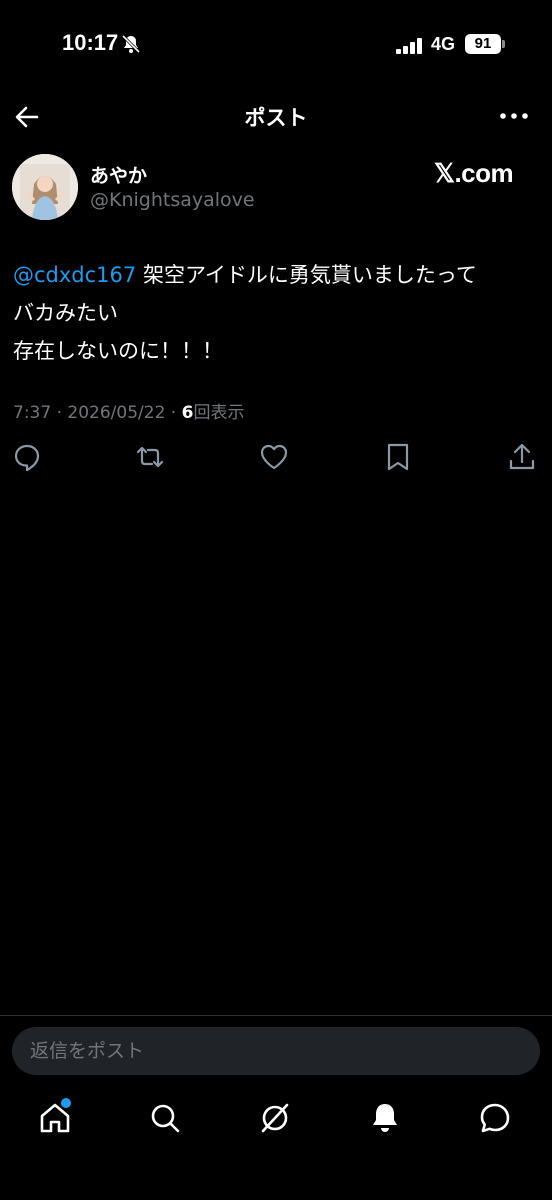 The height and width of the screenshot is (1200, 552). What do you see at coordinates (495, 1118) in the screenshot?
I see `messages-icon` at bounding box center [495, 1118].